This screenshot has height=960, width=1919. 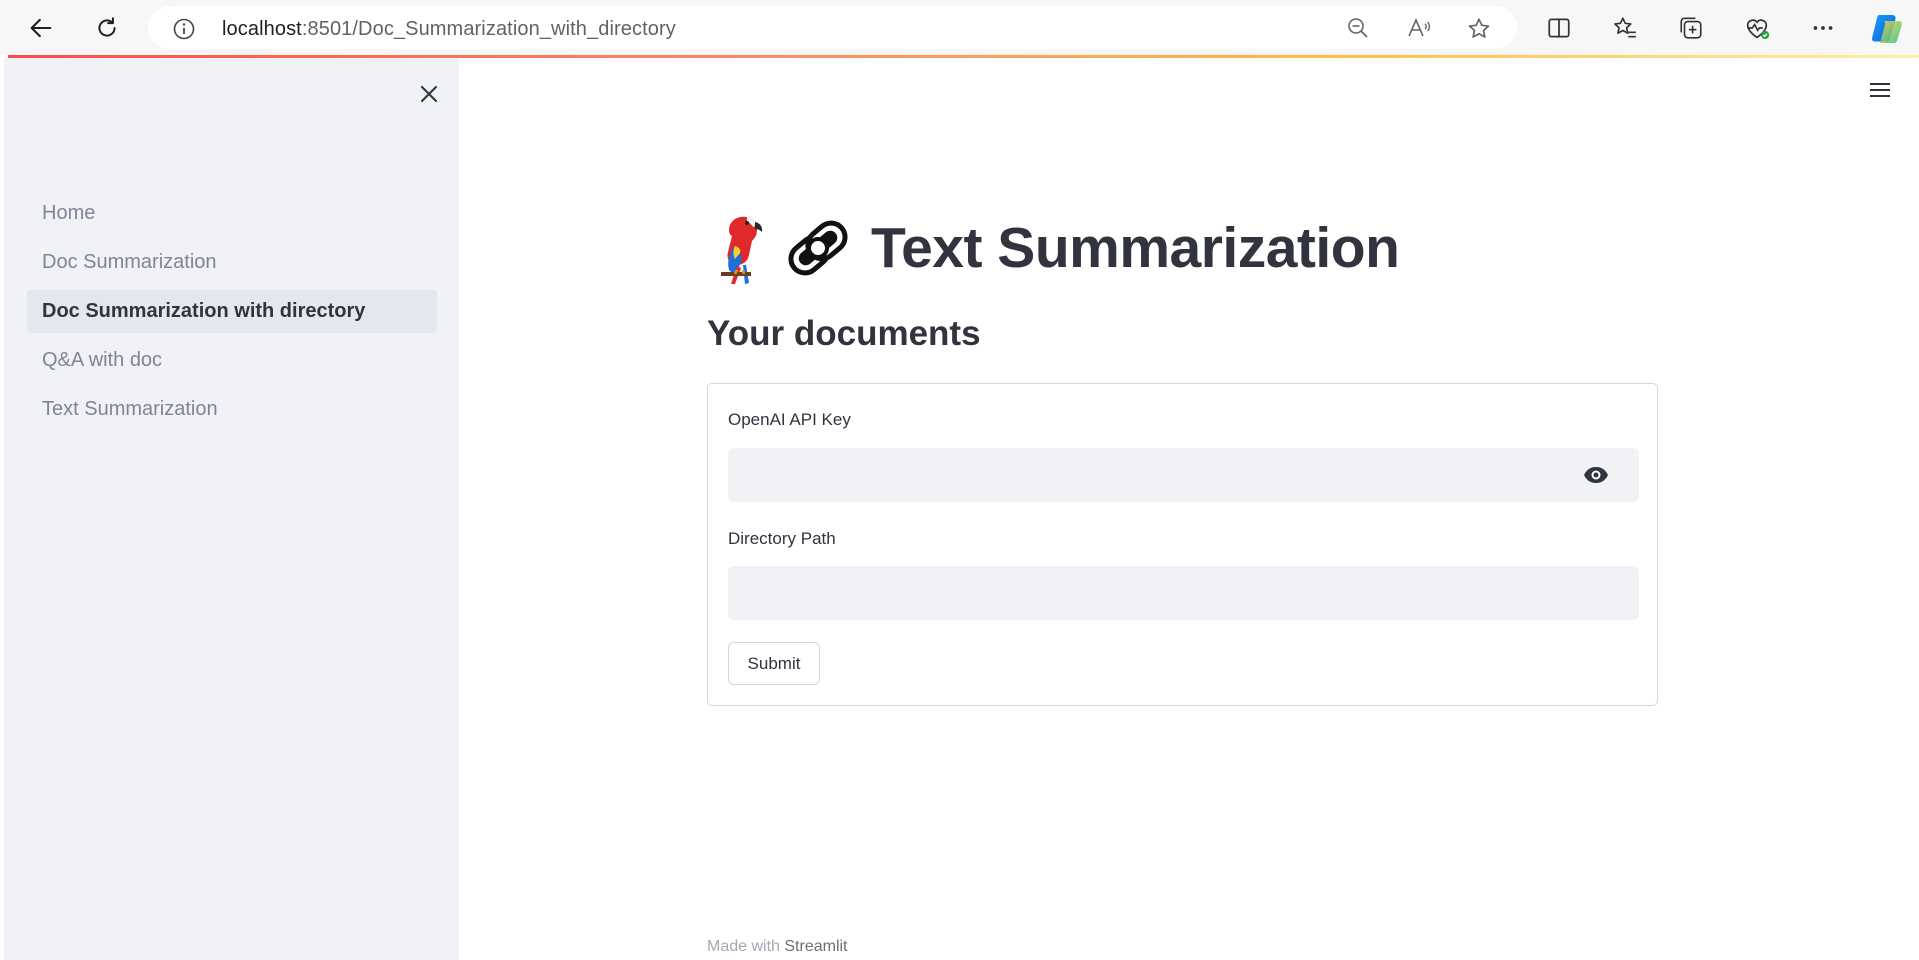 What do you see at coordinates (232, 262) in the screenshot?
I see `sidebar-item-doc-summarization: Doc Summarization` at bounding box center [232, 262].